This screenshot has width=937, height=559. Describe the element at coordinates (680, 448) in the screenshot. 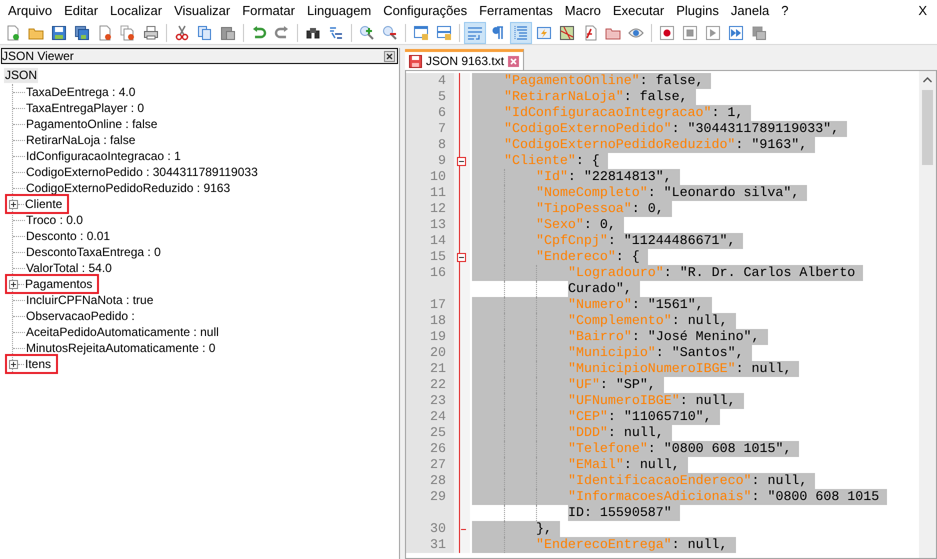

I see `code-line: "Telefone": "0800 608 1015",` at that location.